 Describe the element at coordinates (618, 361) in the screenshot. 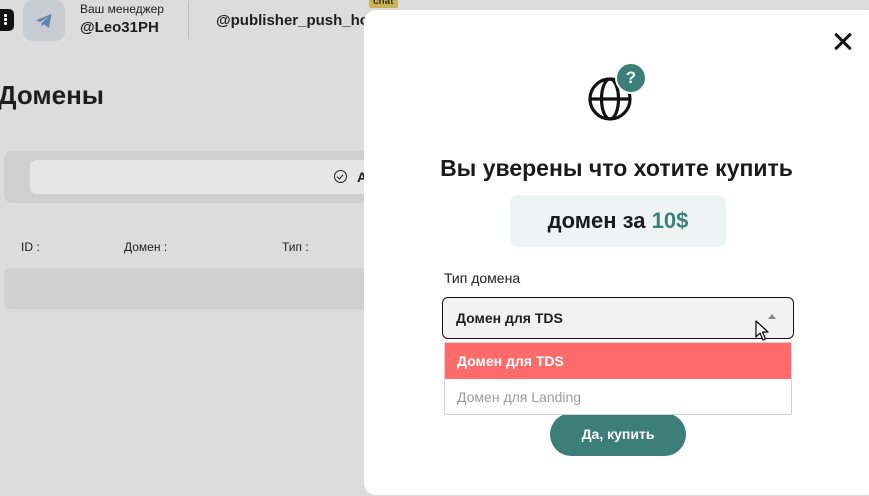

I see `option-tds: Домен для TDS` at that location.